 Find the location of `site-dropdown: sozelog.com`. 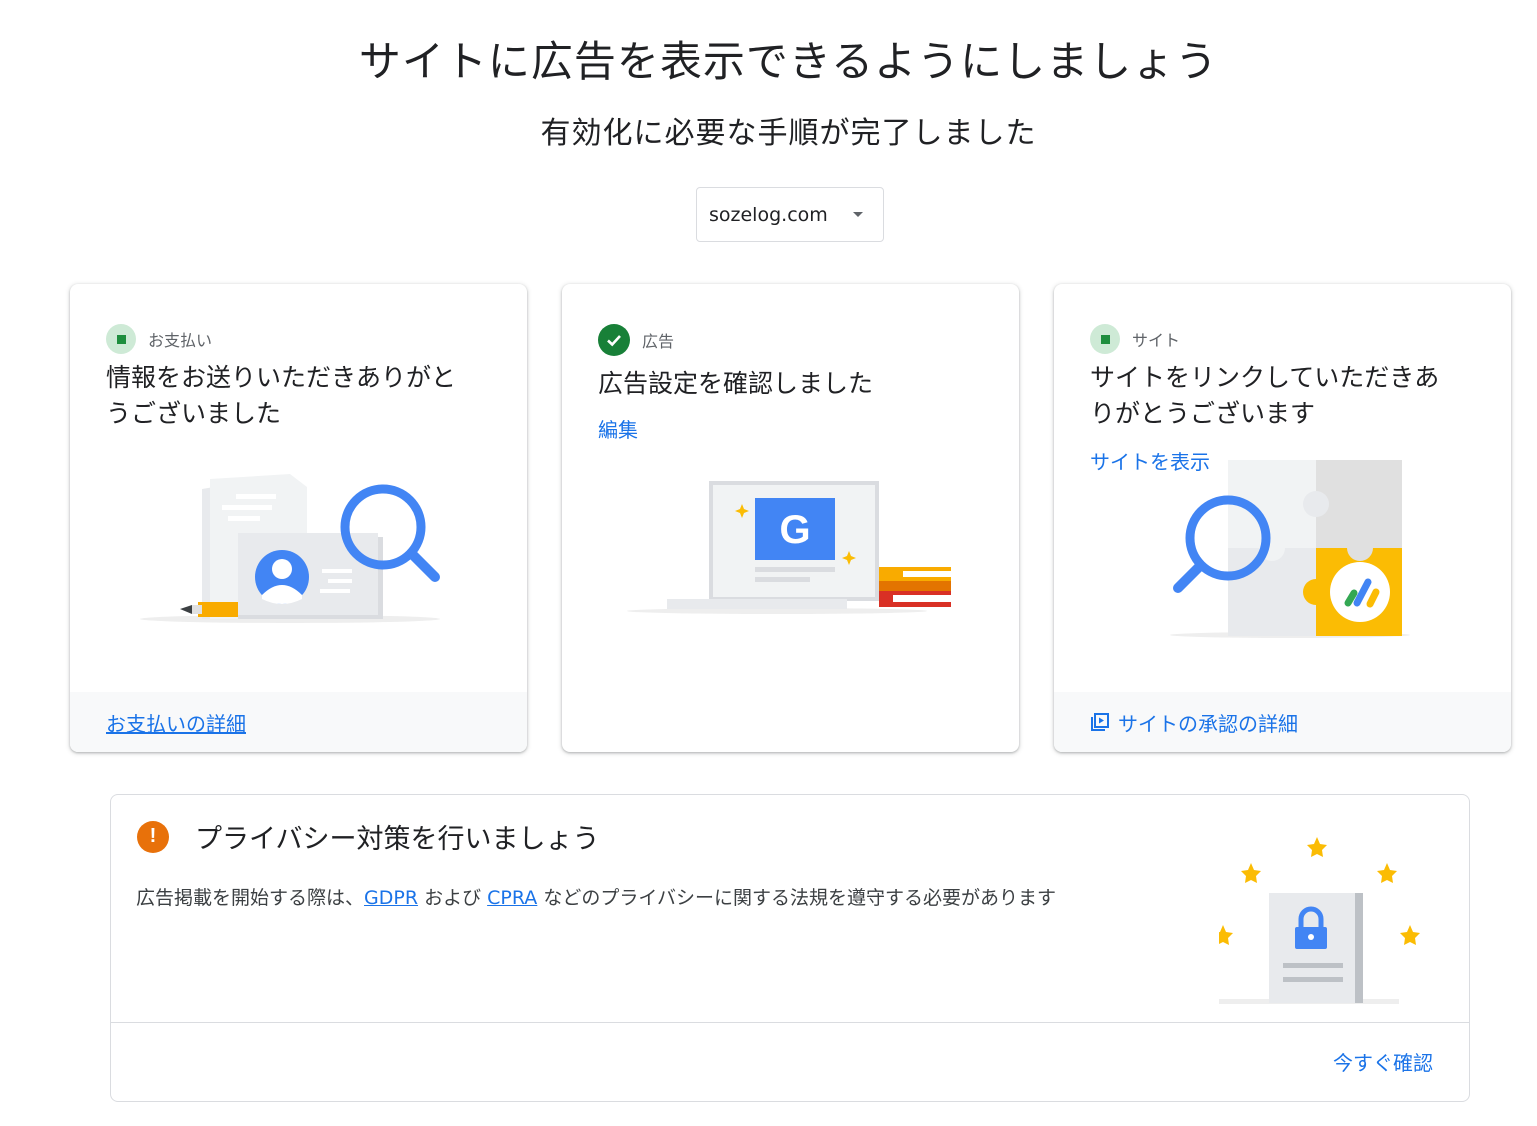

site-dropdown: sozelog.com is located at coordinates (790, 214).